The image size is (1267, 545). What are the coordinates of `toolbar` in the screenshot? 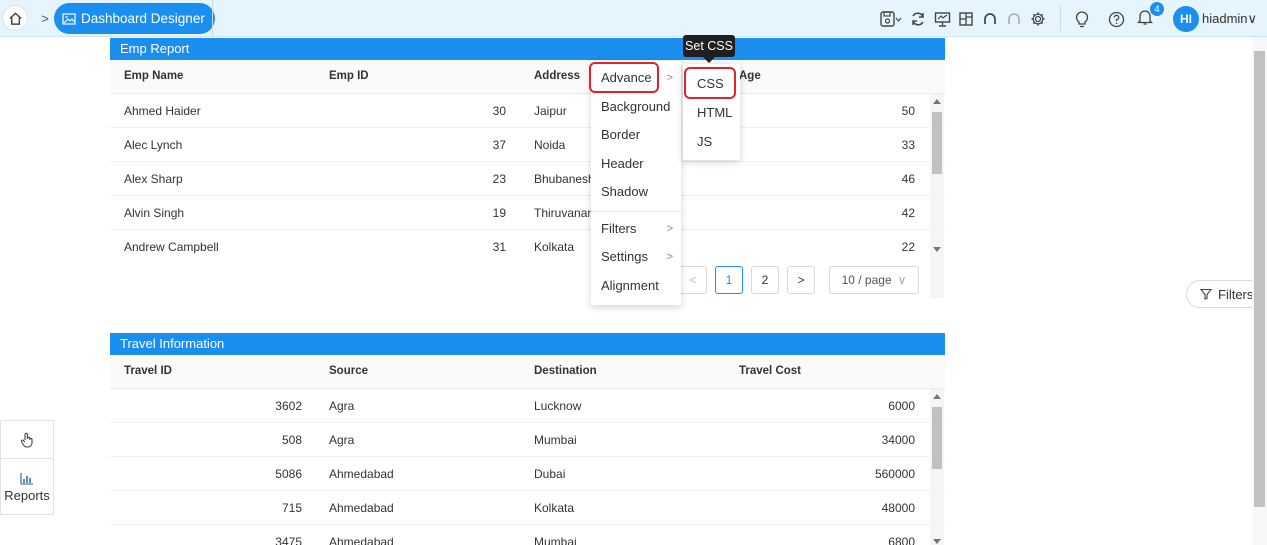 It's located at (963, 19).